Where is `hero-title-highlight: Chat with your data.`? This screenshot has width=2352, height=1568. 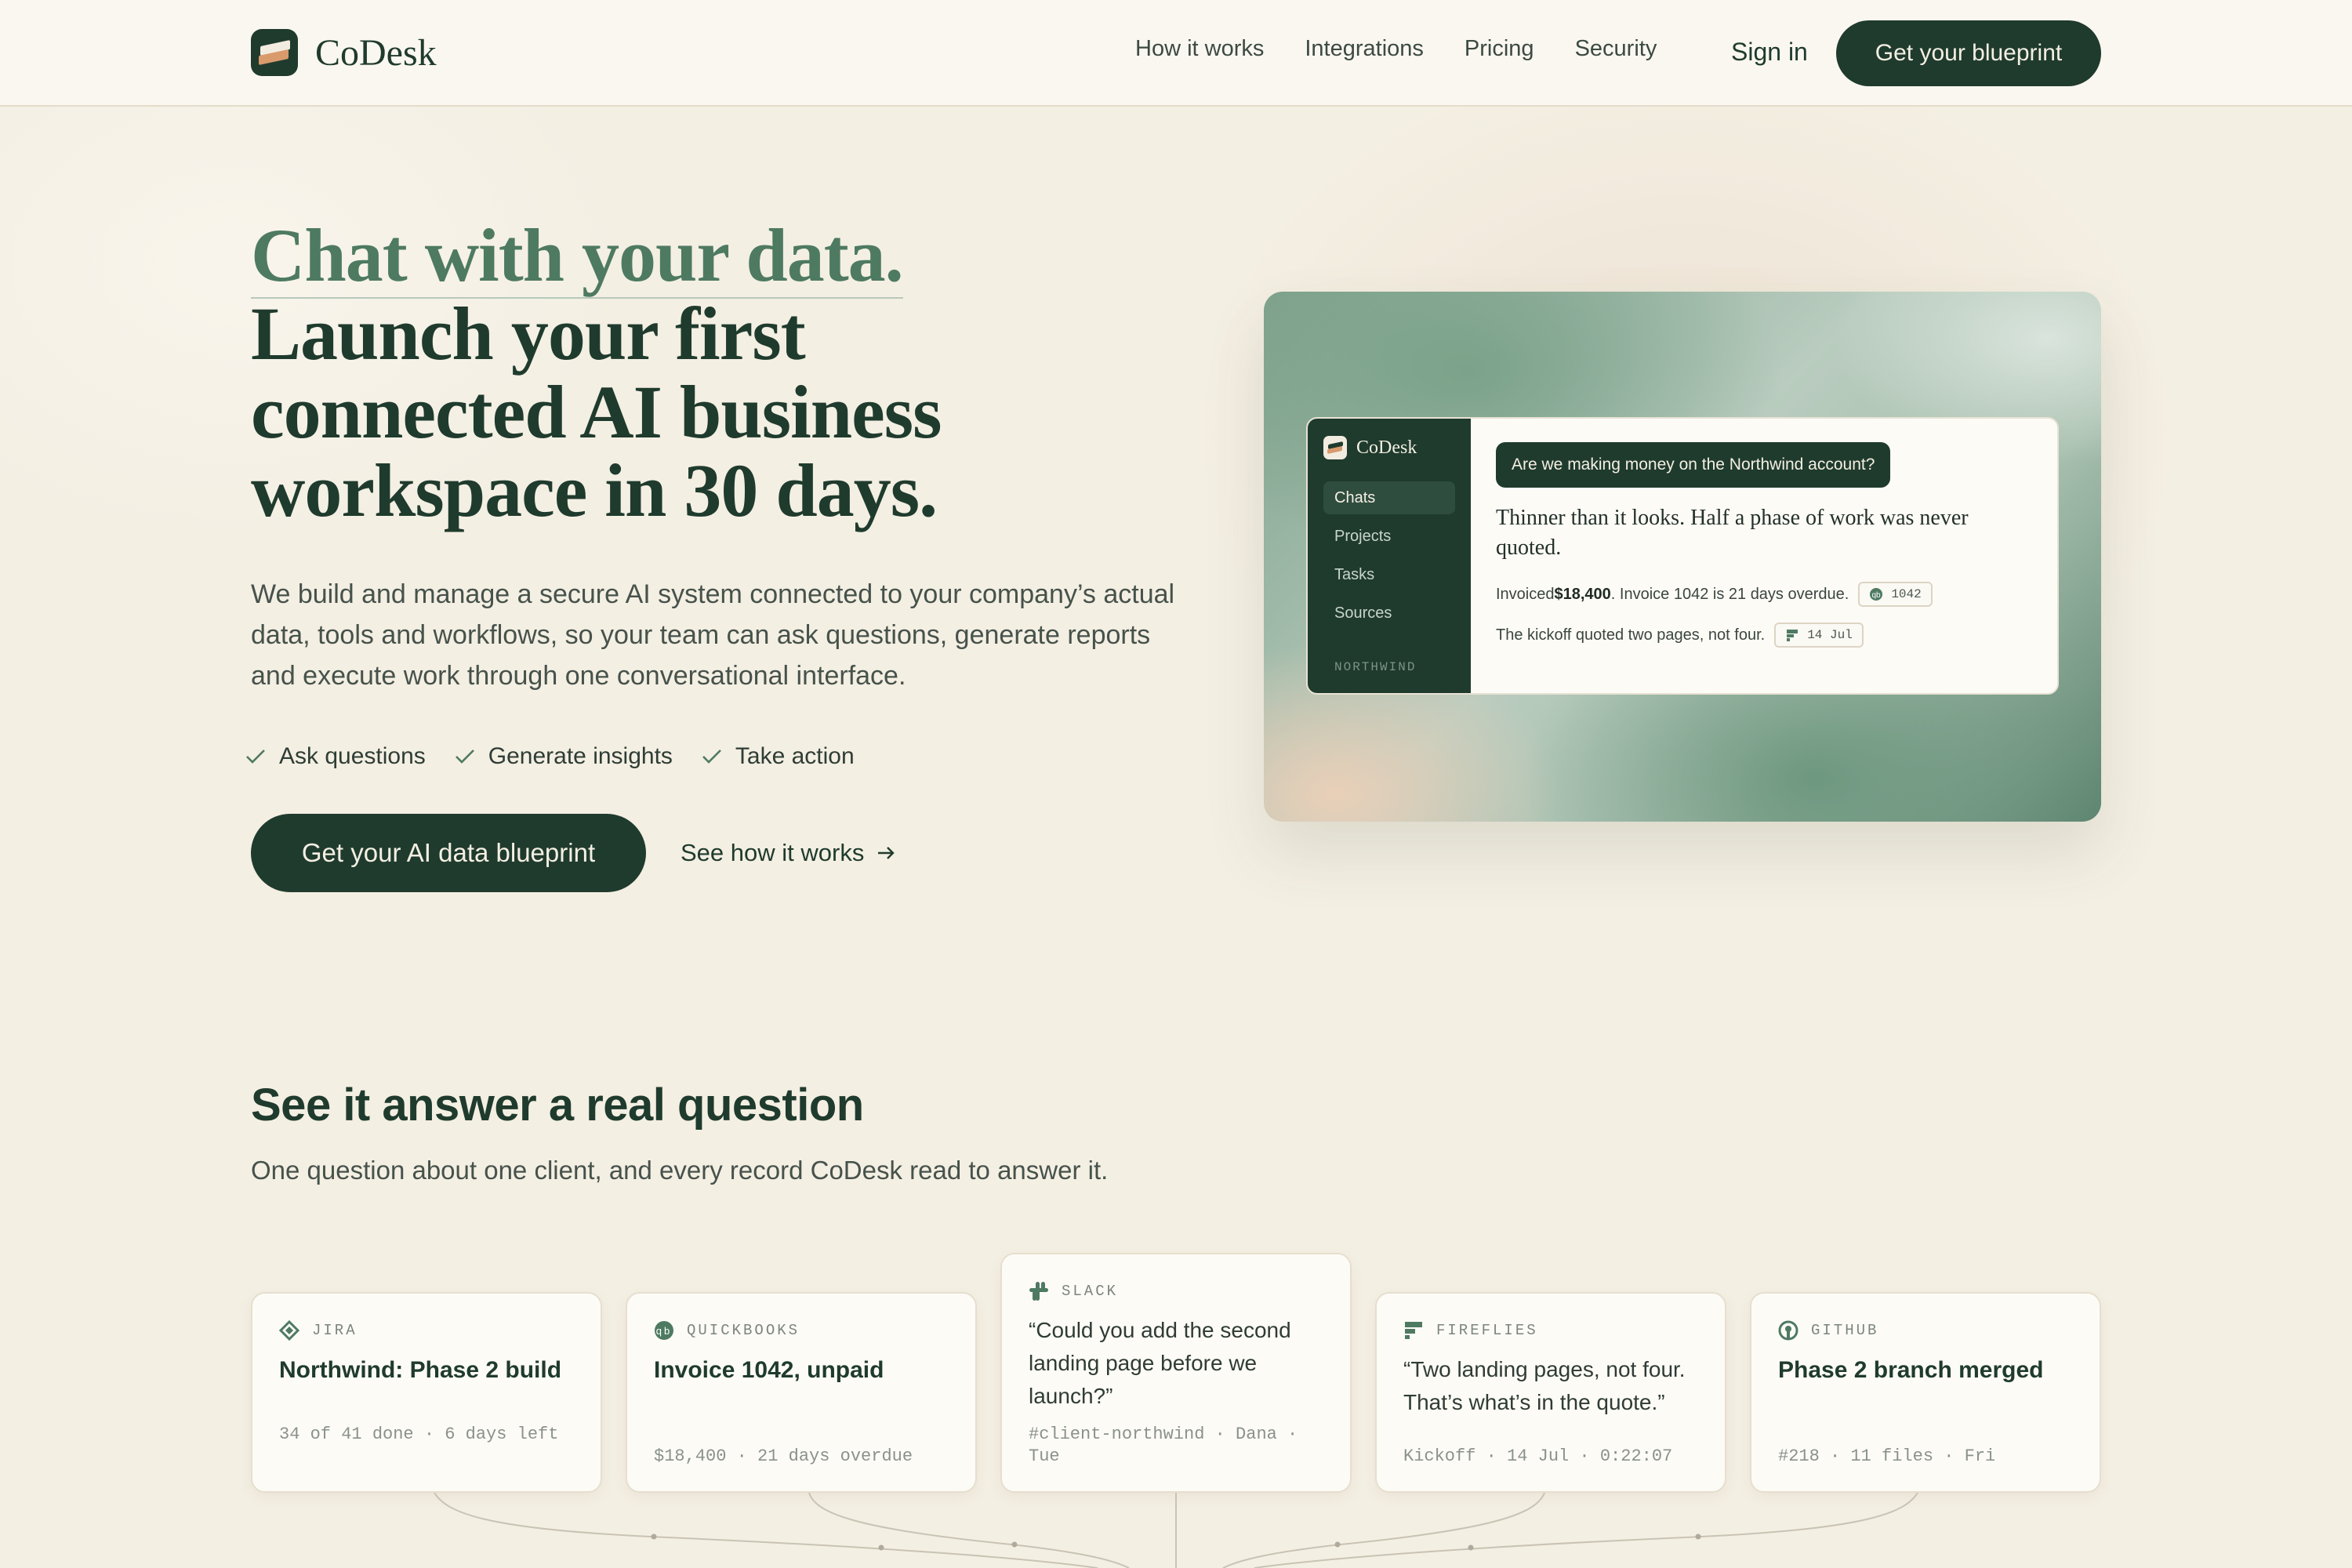 hero-title-highlight: Chat with your data. is located at coordinates (577, 256).